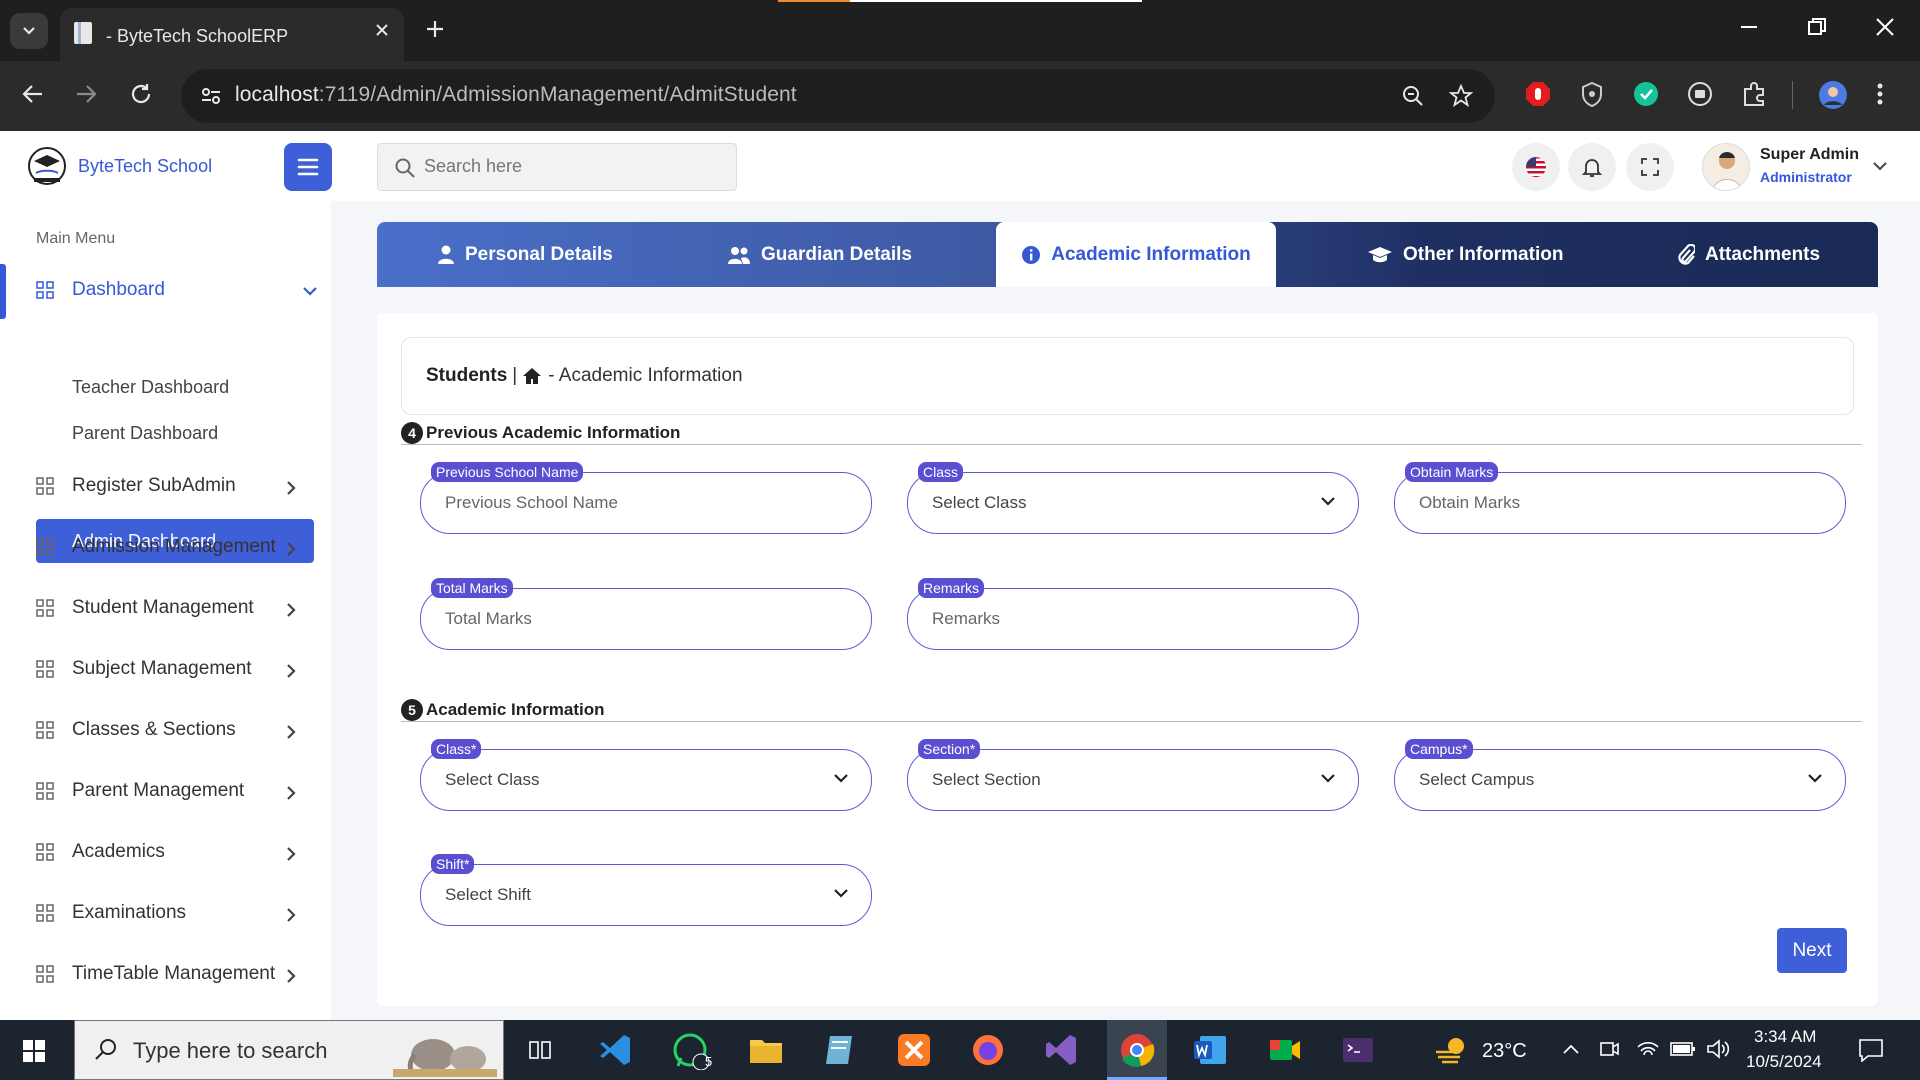 The image size is (1920, 1080). Describe the element at coordinates (118, 289) in the screenshot. I see `sidebar-item-label: Dashboard` at that location.